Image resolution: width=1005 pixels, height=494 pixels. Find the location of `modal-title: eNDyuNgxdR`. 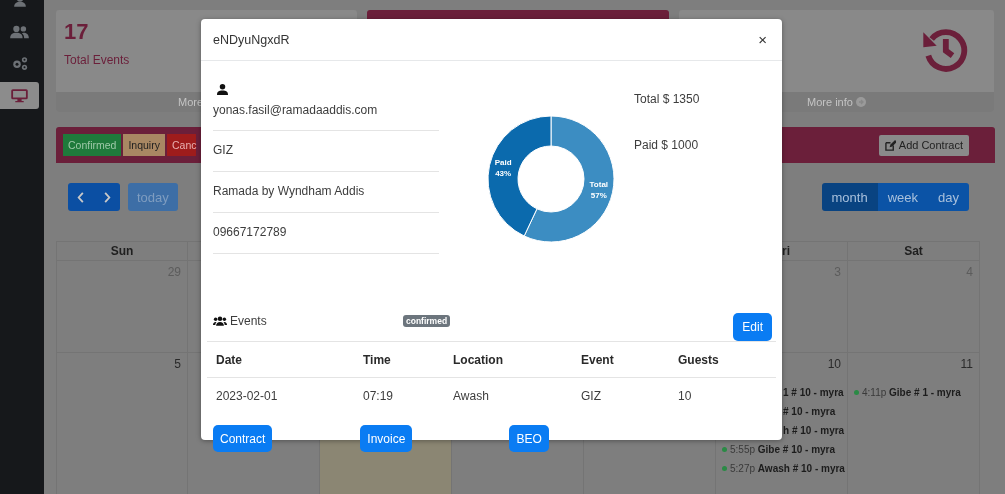

modal-title: eNDyuNgxdR is located at coordinates (251, 39).